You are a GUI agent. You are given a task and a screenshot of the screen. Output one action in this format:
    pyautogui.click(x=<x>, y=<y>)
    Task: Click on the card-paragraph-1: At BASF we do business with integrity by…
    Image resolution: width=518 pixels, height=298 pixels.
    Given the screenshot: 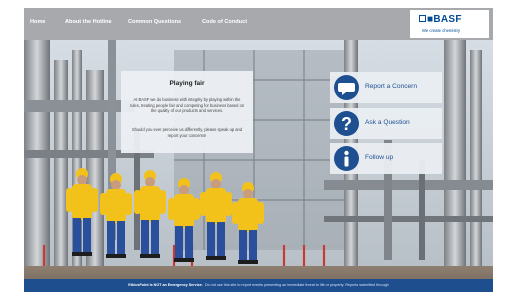 What is the action you would take?
    pyautogui.click(x=187, y=105)
    